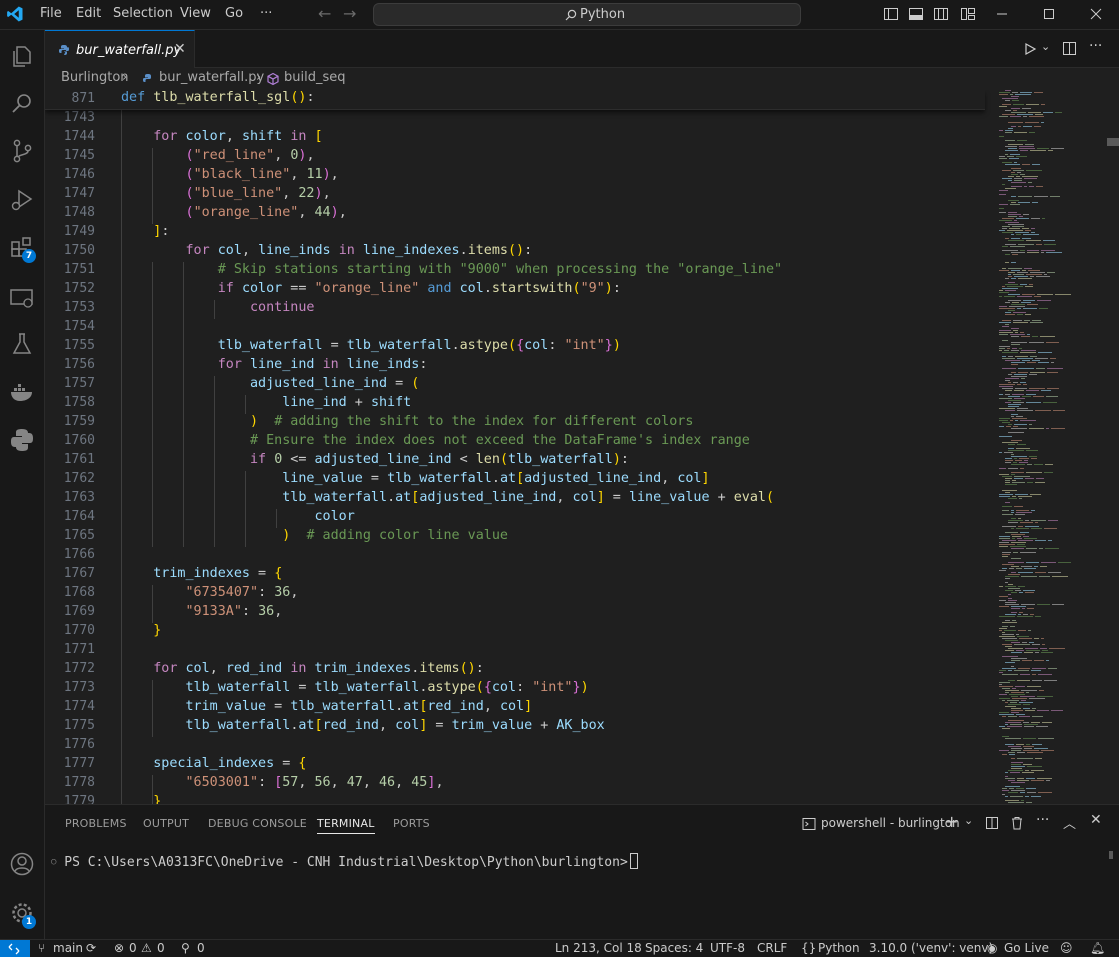 Image resolution: width=1119 pixels, height=957 pixels. What do you see at coordinates (674, 948) in the screenshot?
I see `indentation: Spaces: 4` at bounding box center [674, 948].